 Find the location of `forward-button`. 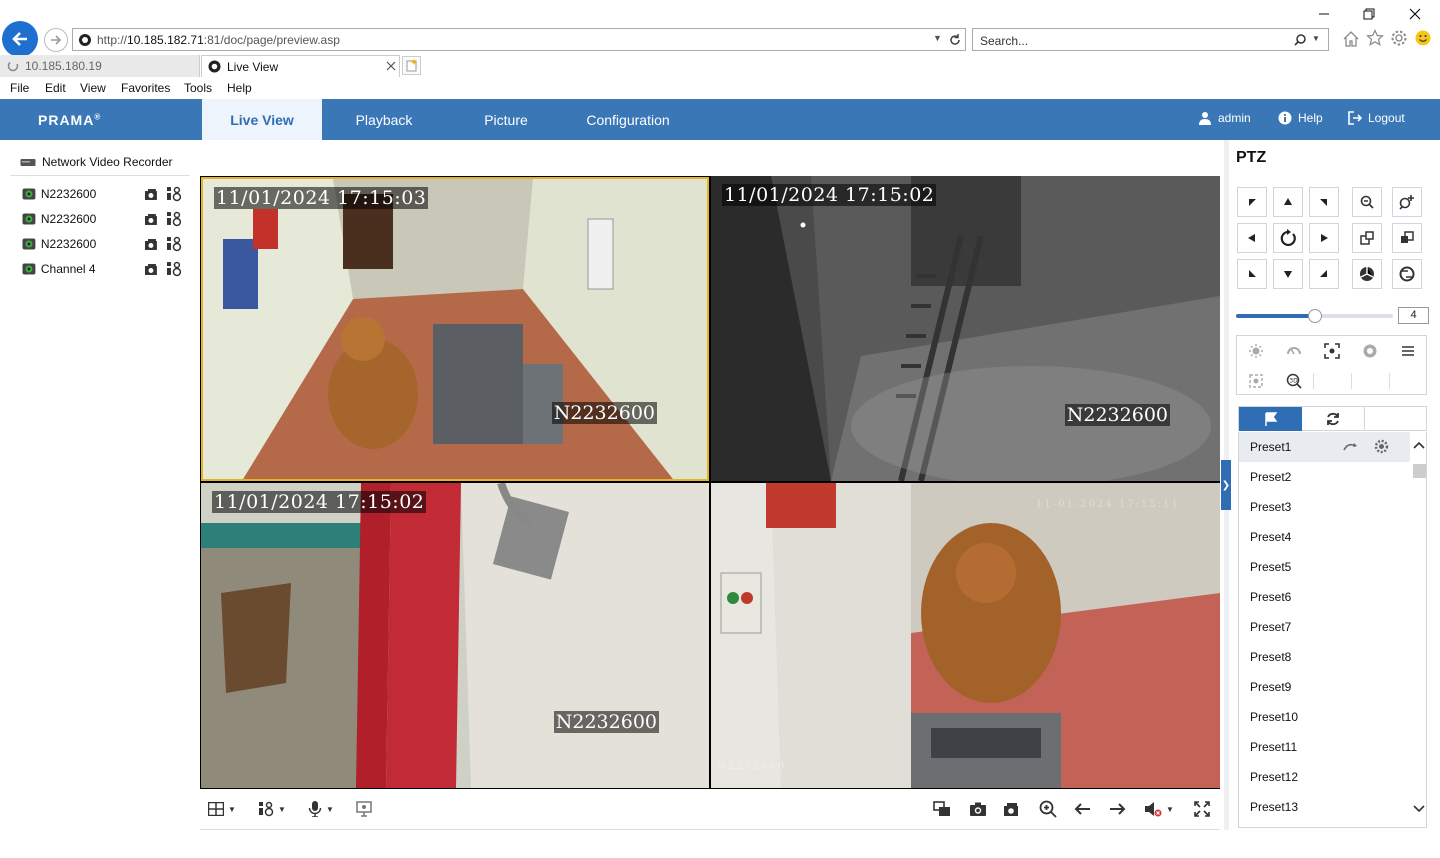

forward-button is located at coordinates (56, 40).